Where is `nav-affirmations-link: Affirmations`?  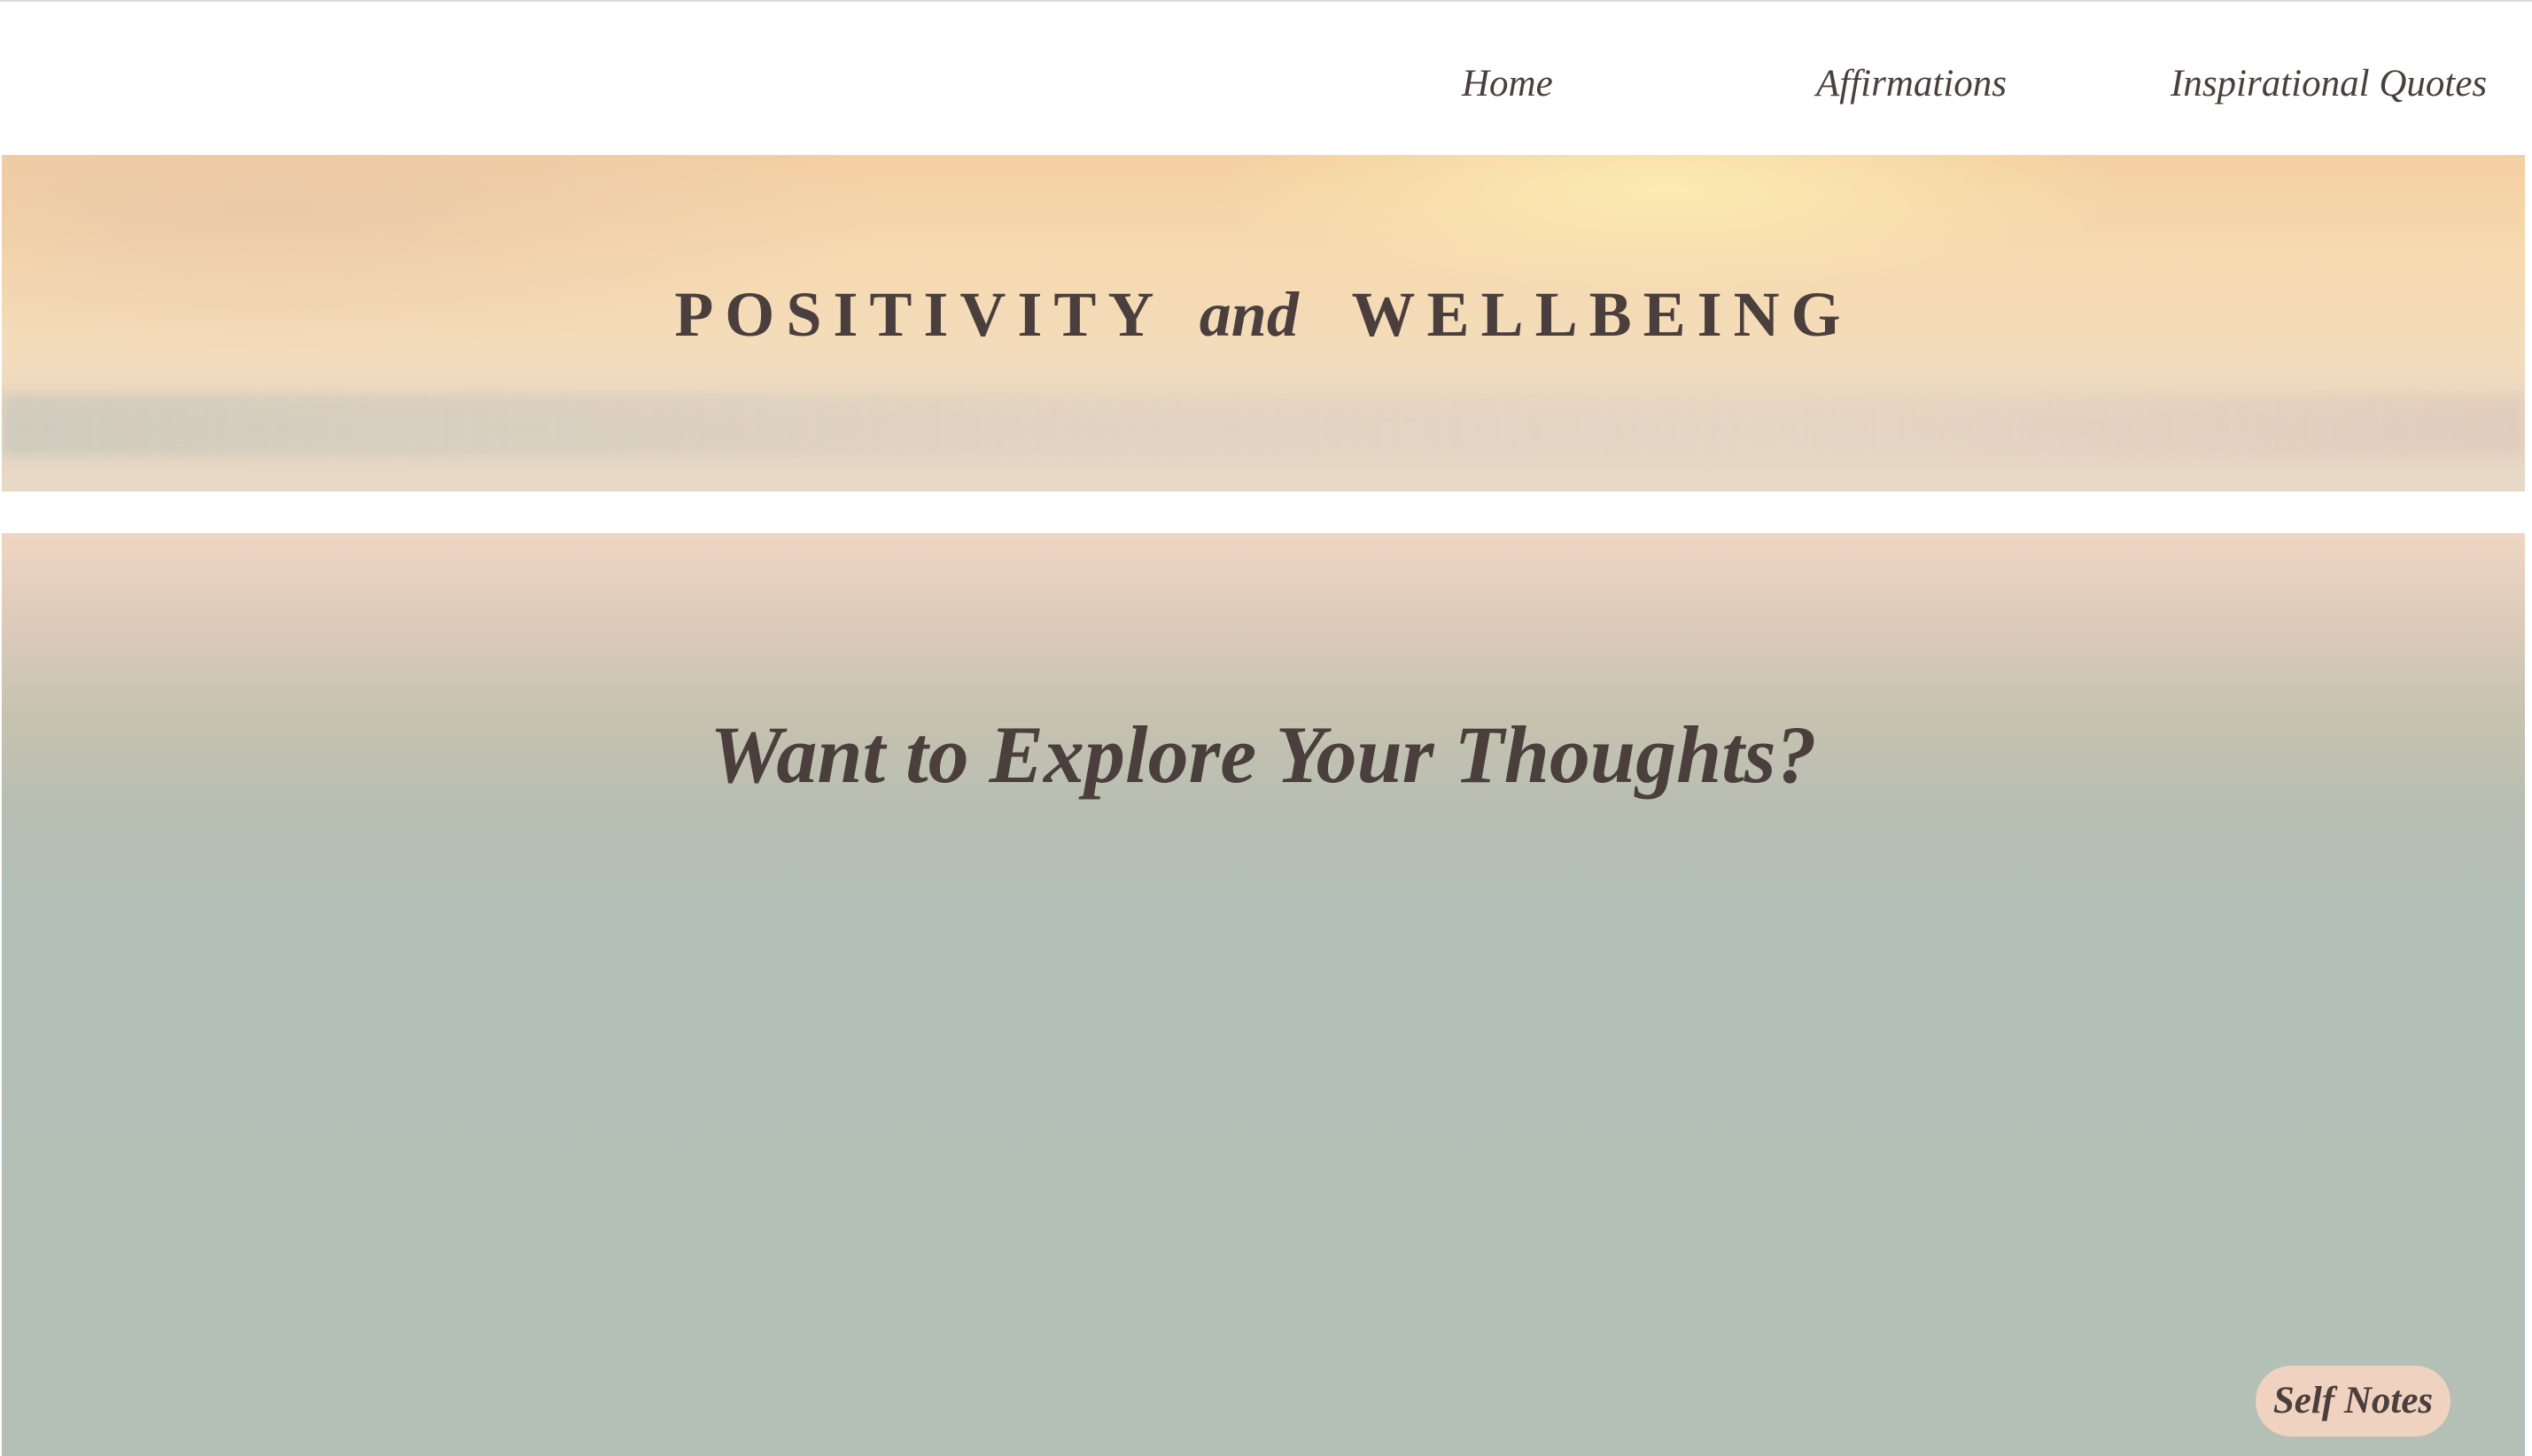
nav-affirmations-link: Affirmations is located at coordinates (1911, 84).